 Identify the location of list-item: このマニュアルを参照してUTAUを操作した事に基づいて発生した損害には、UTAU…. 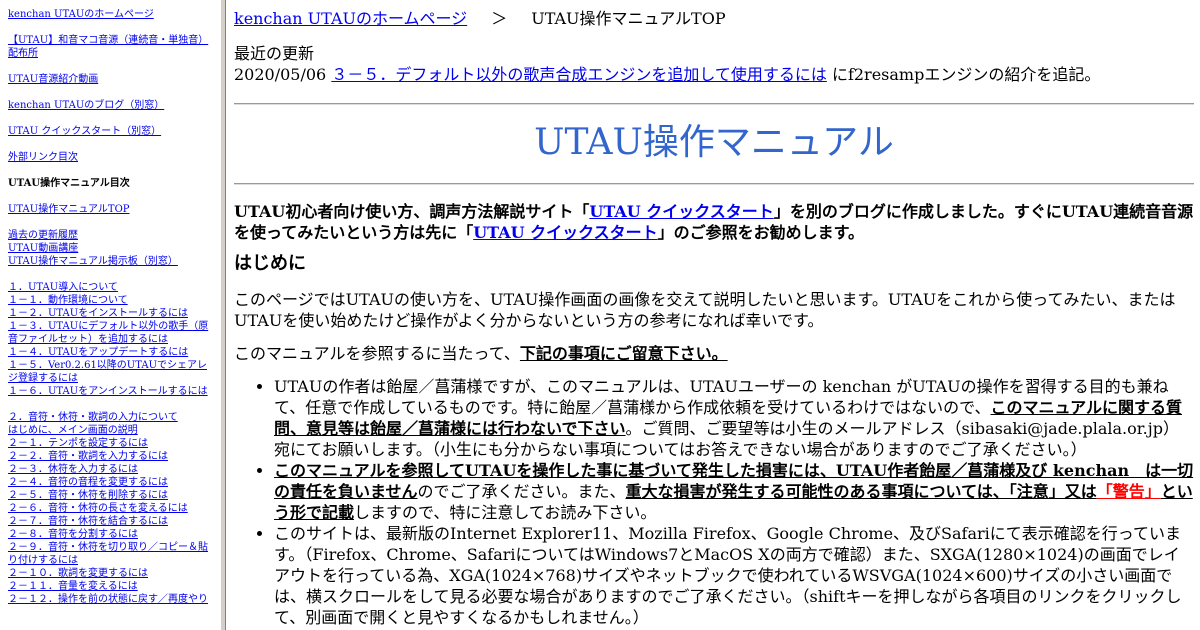
(734, 491).